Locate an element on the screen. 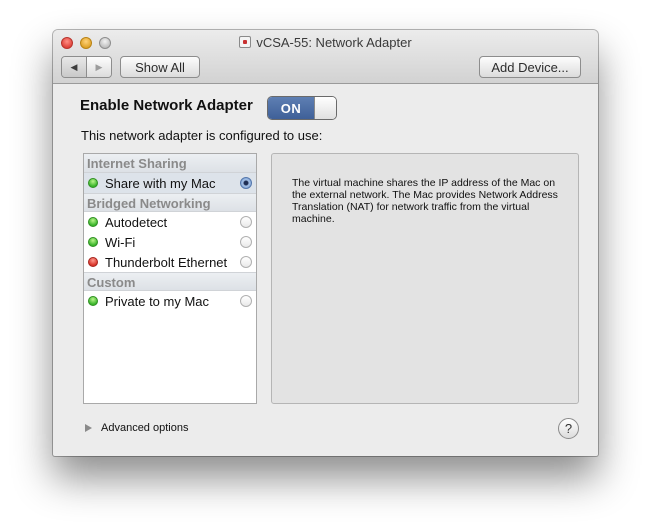  advanced-options-disclosure: Advanced options is located at coordinates (136, 428).